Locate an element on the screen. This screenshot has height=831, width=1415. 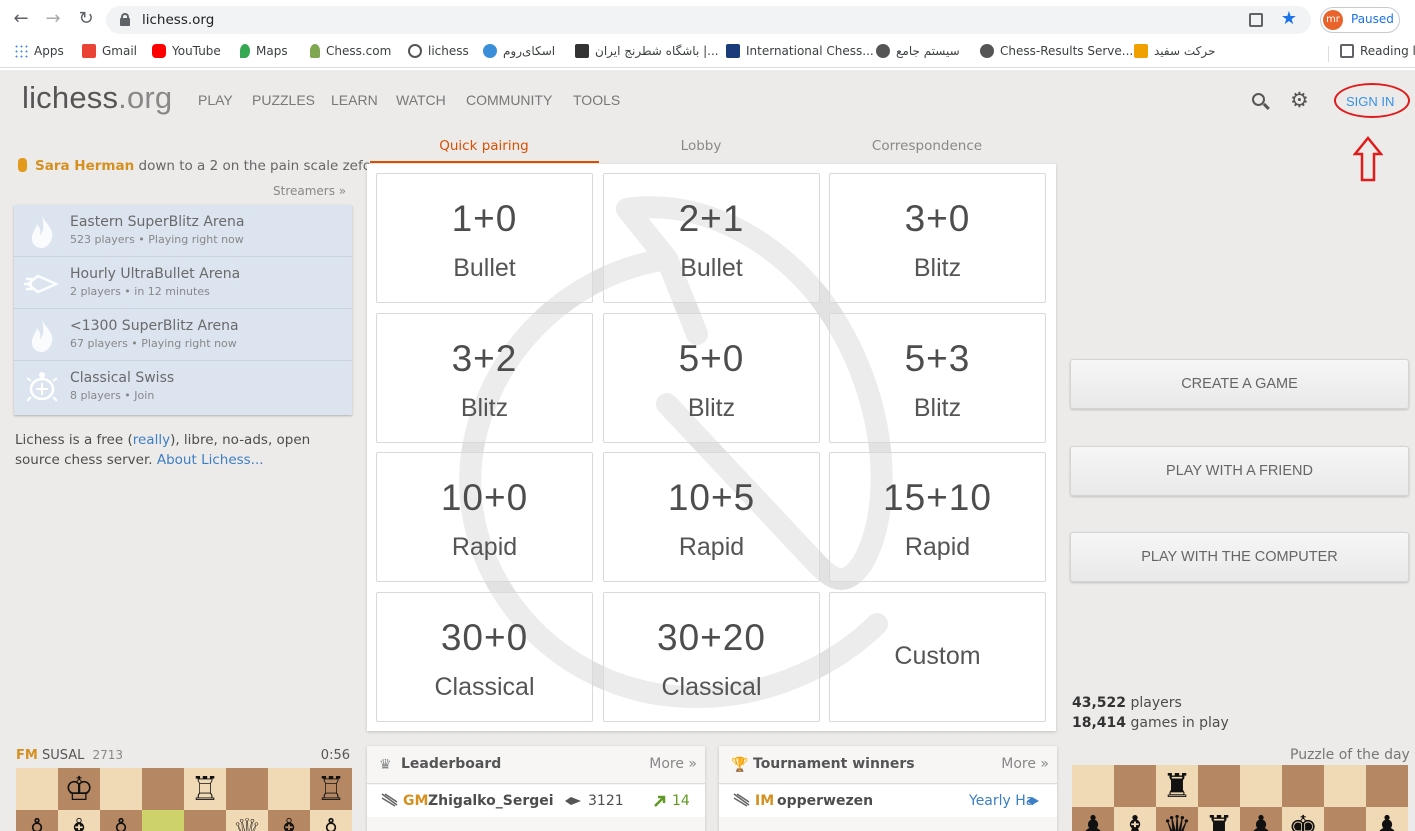
white-queen-piece: ♕ is located at coordinates (247, 820).